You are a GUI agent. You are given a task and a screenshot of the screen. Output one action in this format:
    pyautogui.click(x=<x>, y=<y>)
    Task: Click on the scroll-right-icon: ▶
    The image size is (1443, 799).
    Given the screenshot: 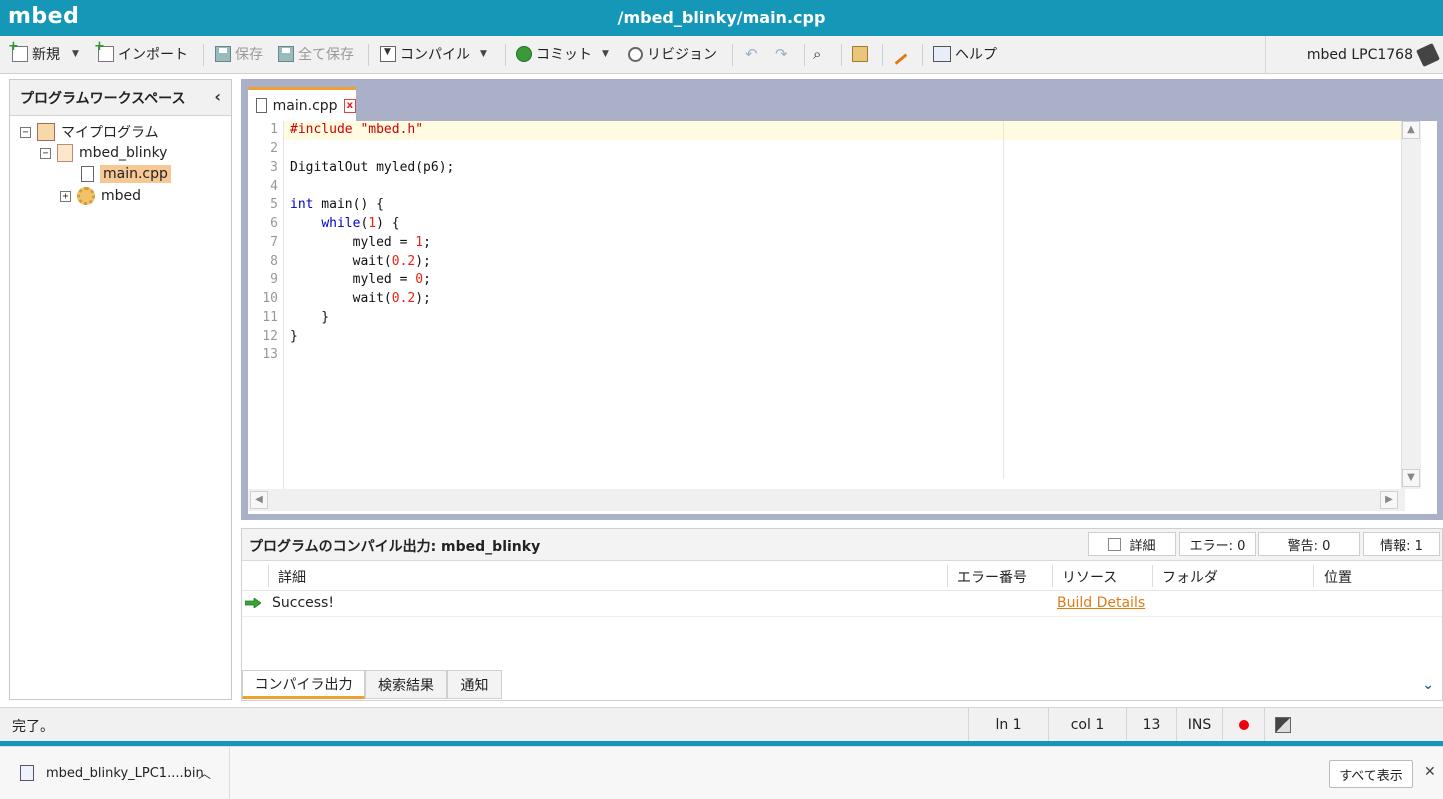 What is the action you would take?
    pyautogui.click(x=1389, y=500)
    